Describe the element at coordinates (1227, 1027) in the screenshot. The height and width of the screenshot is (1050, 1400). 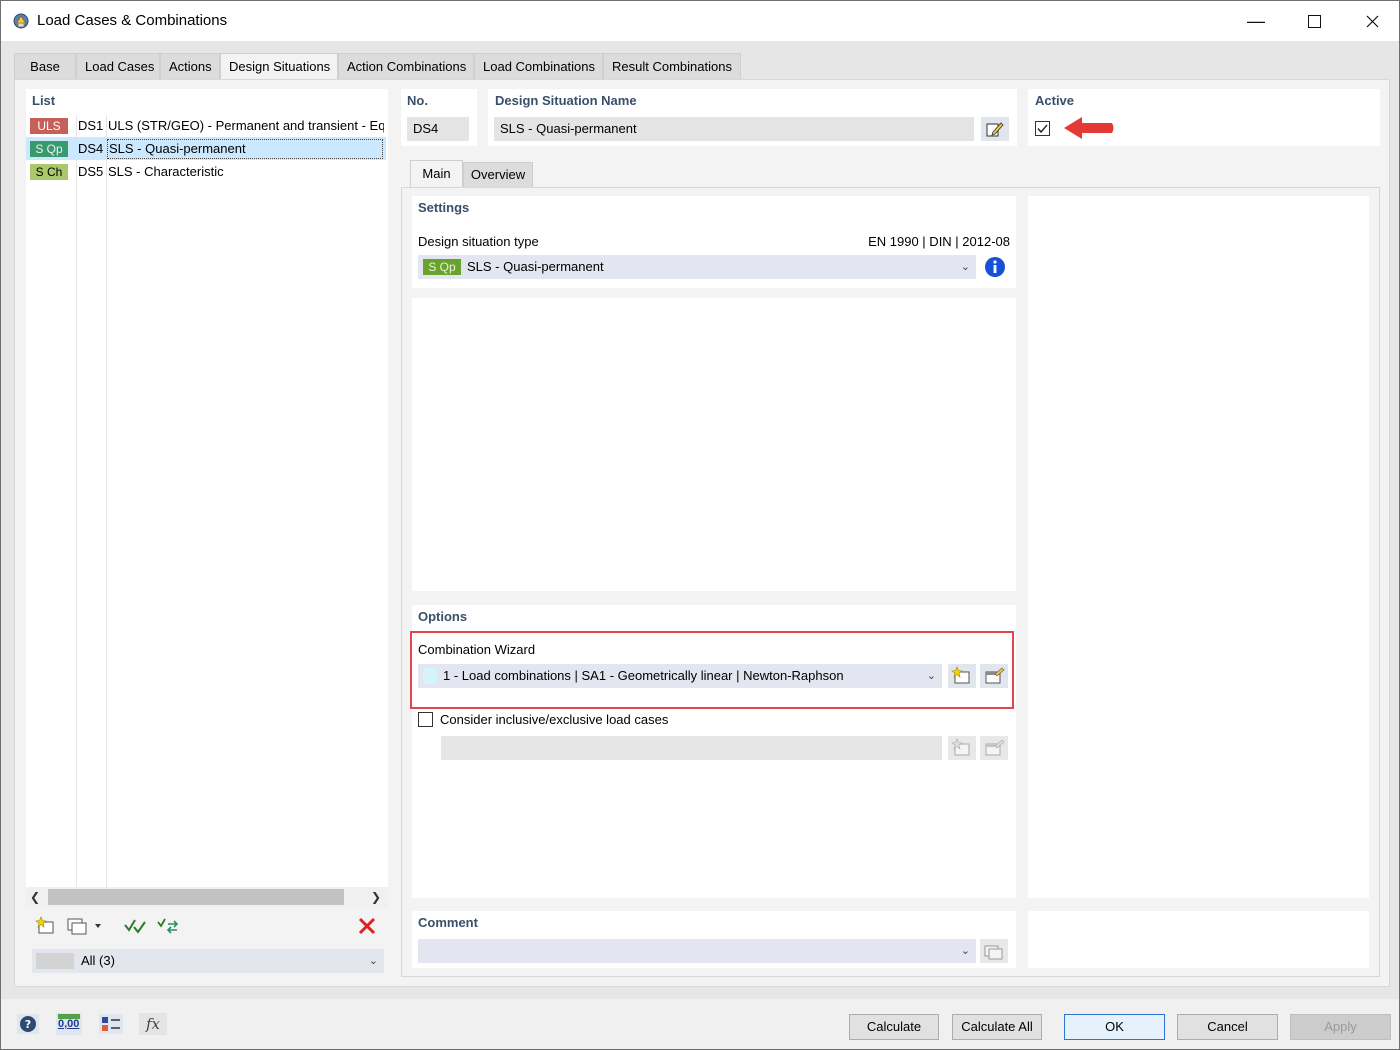
I see `cancel-button: Cancel` at that location.